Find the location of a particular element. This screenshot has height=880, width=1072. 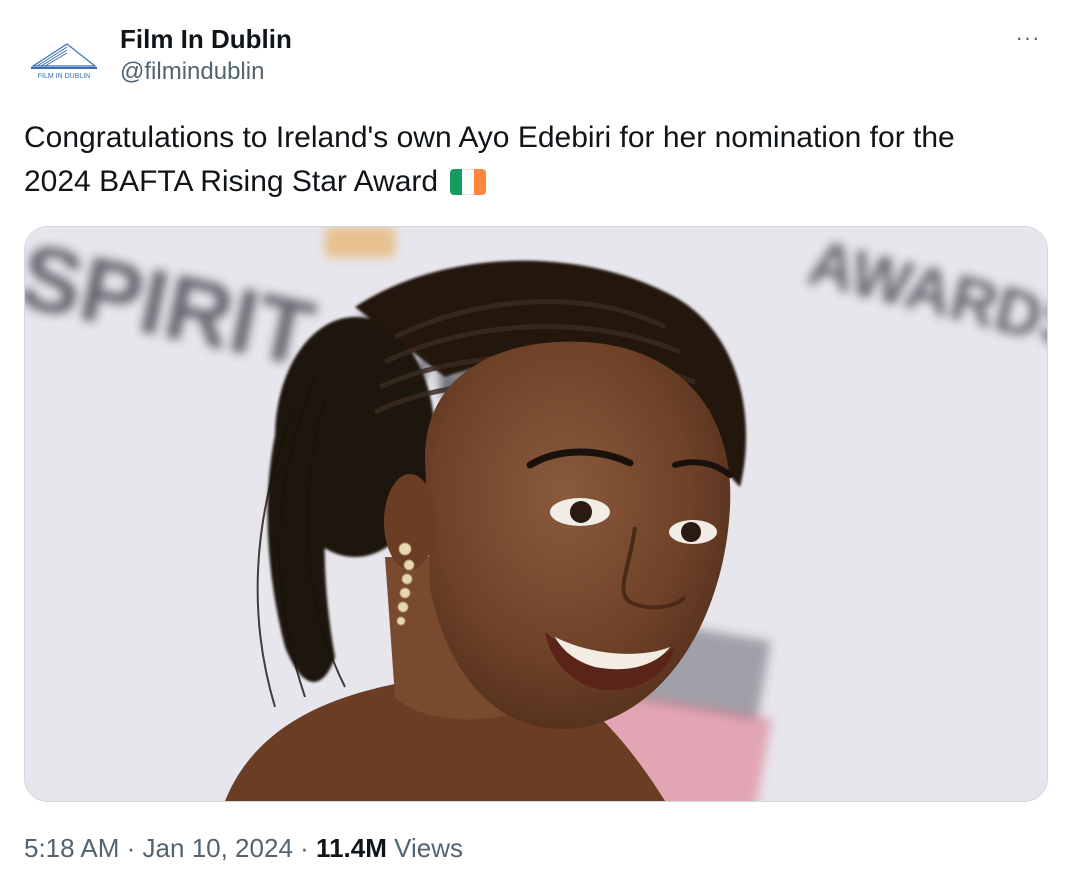

film-in-dublin-logo: FILM IN DUBLIN is located at coordinates (63, 61).